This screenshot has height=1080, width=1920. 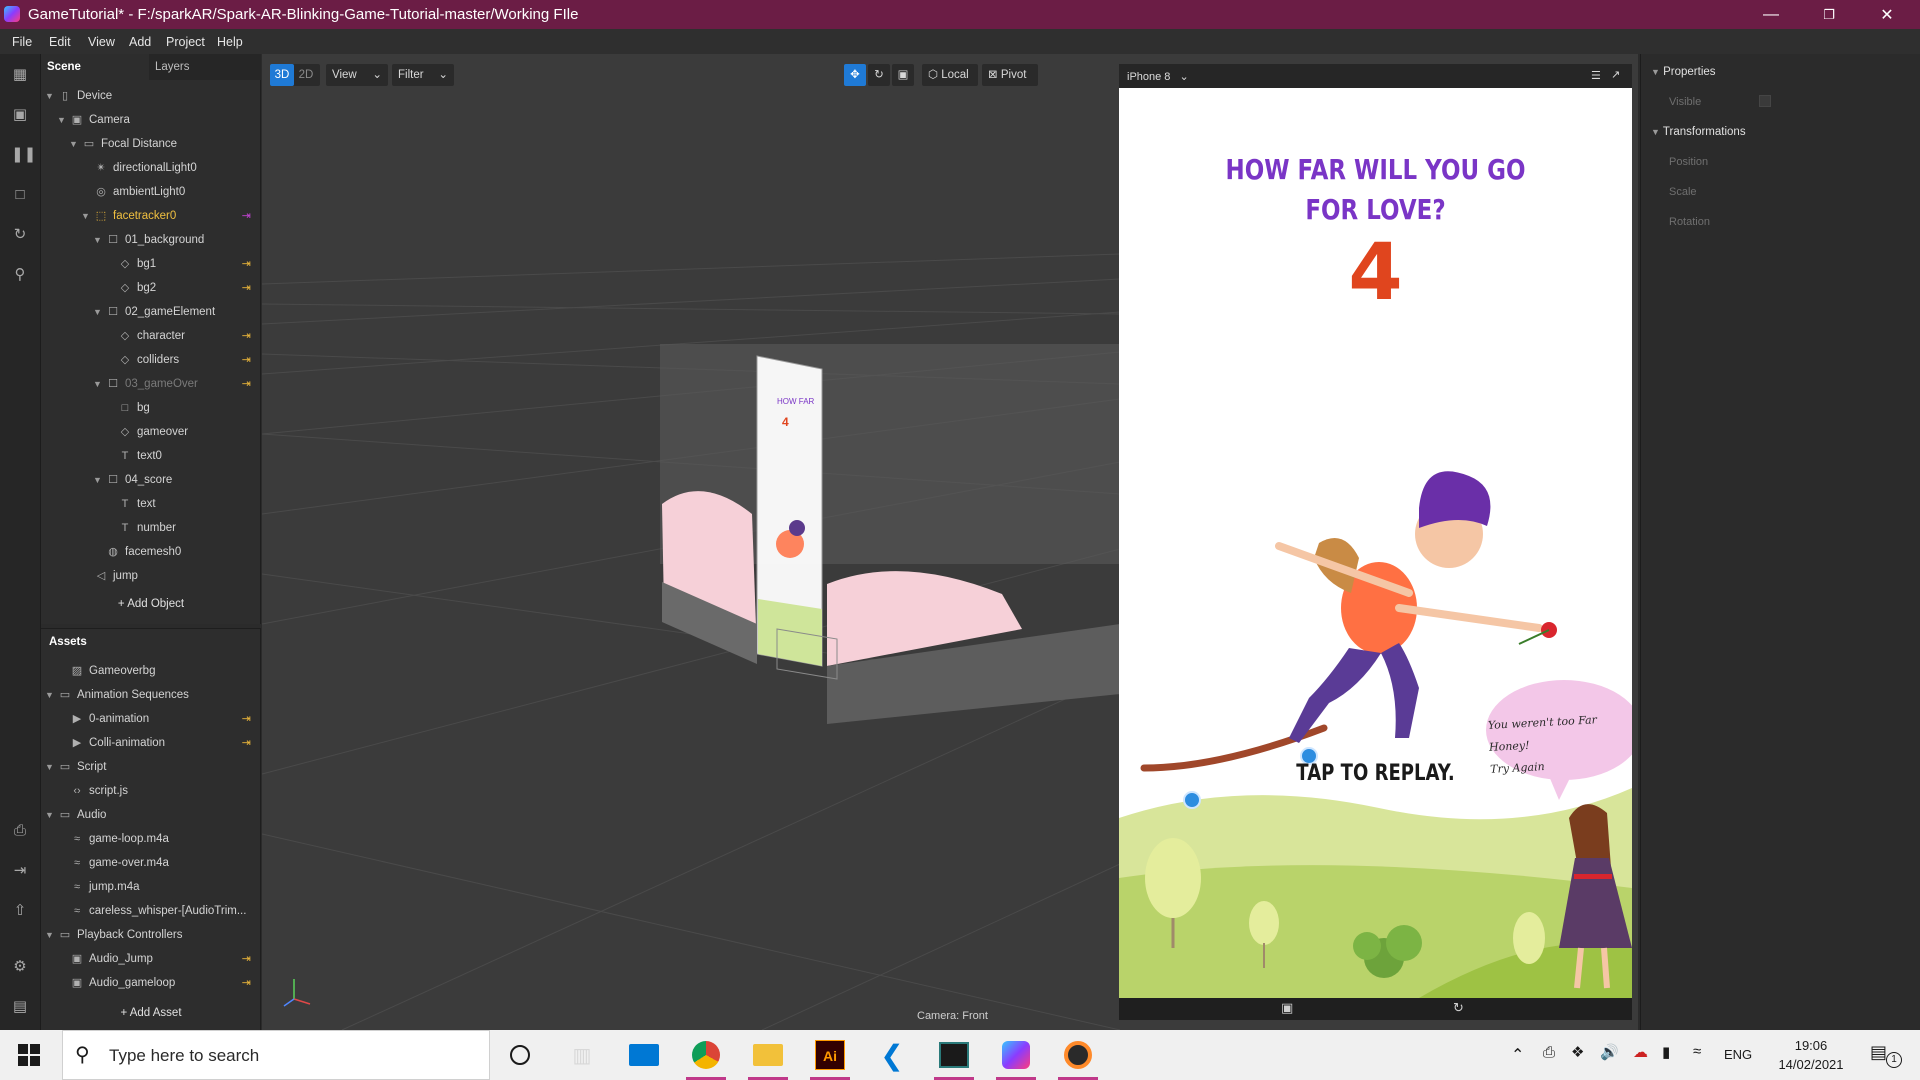 What do you see at coordinates (153, 695) in the screenshot?
I see `tree-item: ▼ ▭ Animation Sequences` at bounding box center [153, 695].